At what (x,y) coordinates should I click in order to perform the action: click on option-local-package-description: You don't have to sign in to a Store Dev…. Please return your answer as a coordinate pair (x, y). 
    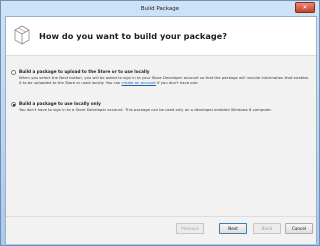
    Looking at the image, I should click on (145, 109).